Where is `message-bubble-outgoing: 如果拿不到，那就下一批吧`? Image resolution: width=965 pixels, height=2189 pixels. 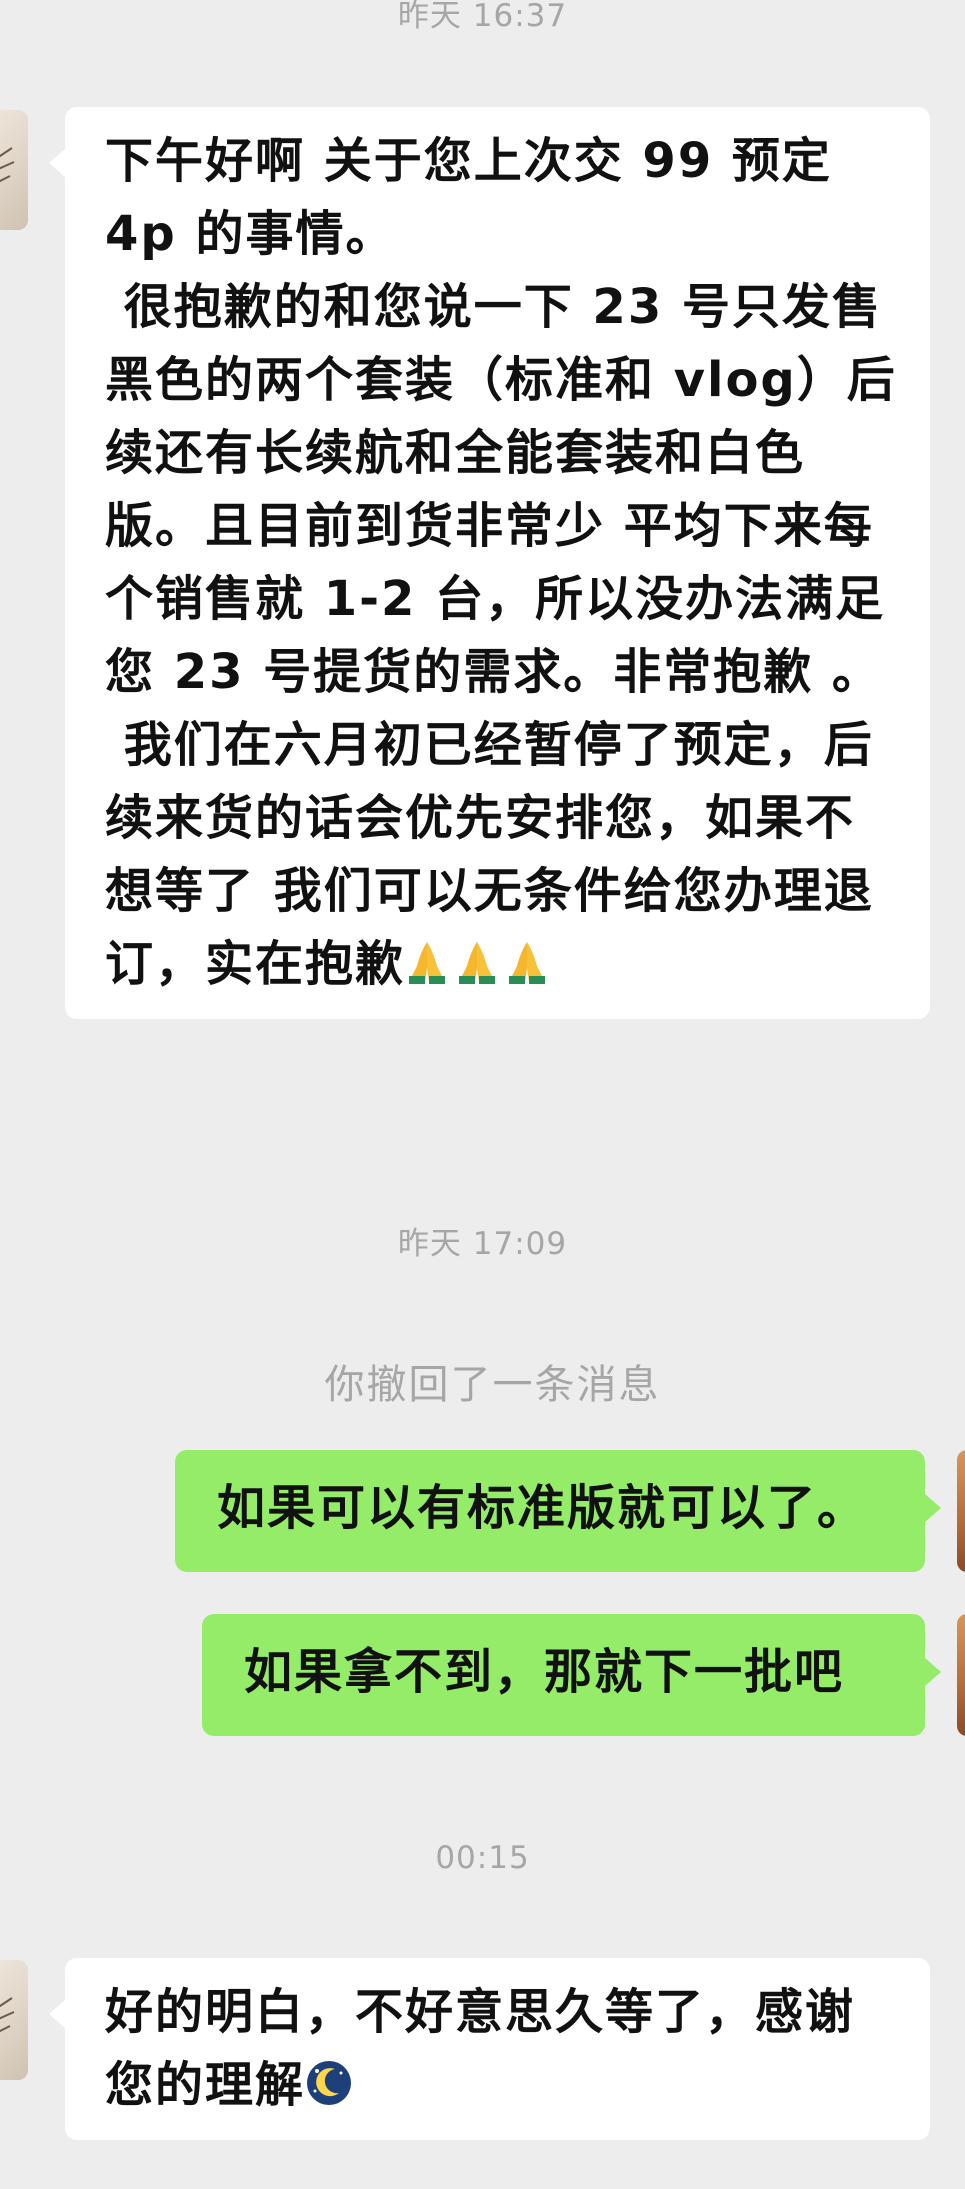
message-bubble-outgoing: 如果拿不到，那就下一批吧 is located at coordinates (571, 1675).